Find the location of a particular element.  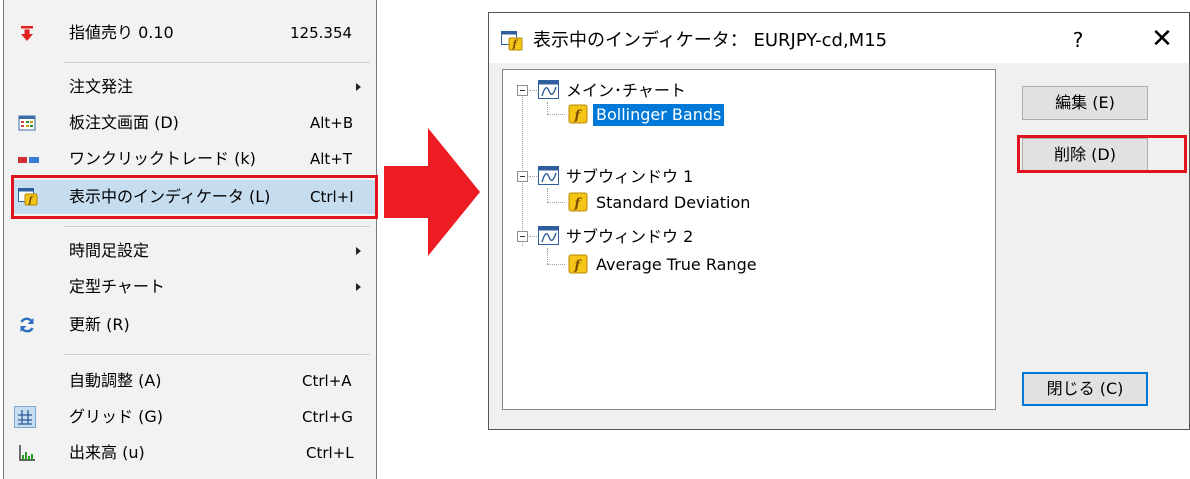

menu-item-label: 時間足設定 is located at coordinates (109, 250).